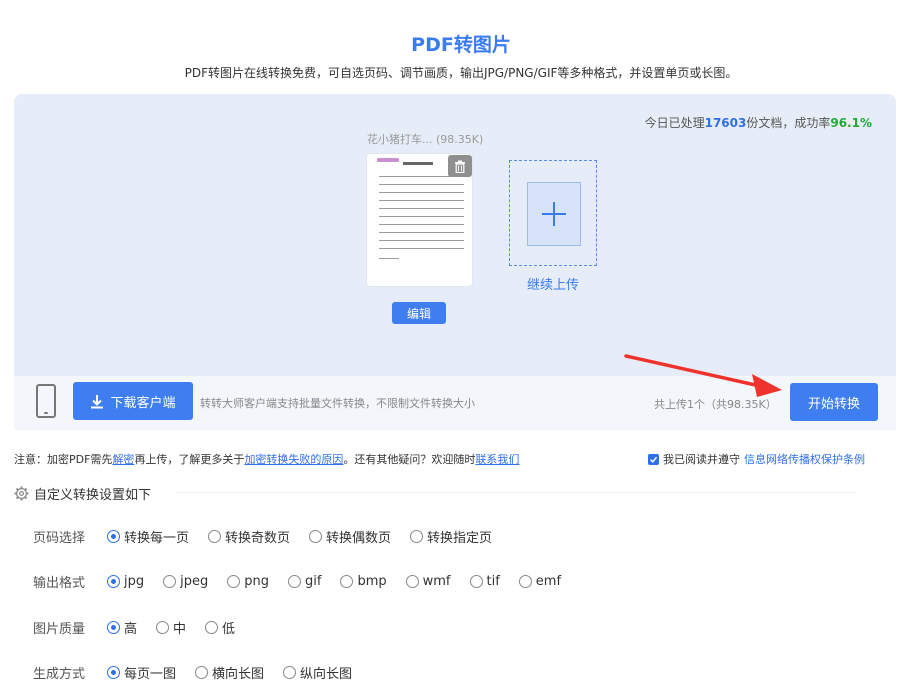 The height and width of the screenshot is (692, 922). What do you see at coordinates (256, 581) in the screenshot?
I see `radio-option-label: png` at bounding box center [256, 581].